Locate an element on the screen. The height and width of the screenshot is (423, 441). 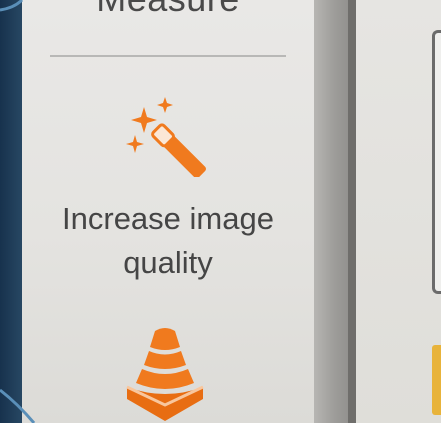
panel-shadow is located at coordinates (352, 211).